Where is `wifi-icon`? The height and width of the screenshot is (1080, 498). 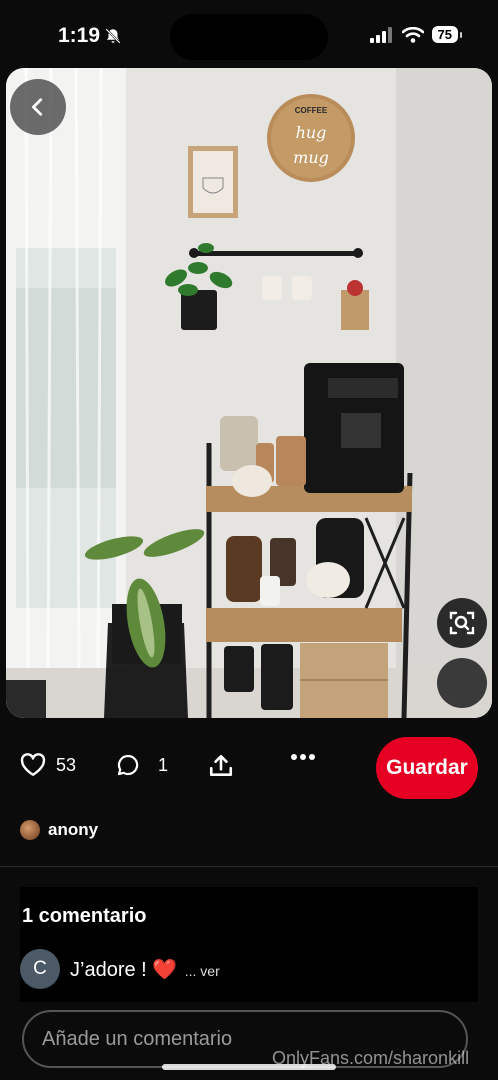 wifi-icon is located at coordinates (412, 34).